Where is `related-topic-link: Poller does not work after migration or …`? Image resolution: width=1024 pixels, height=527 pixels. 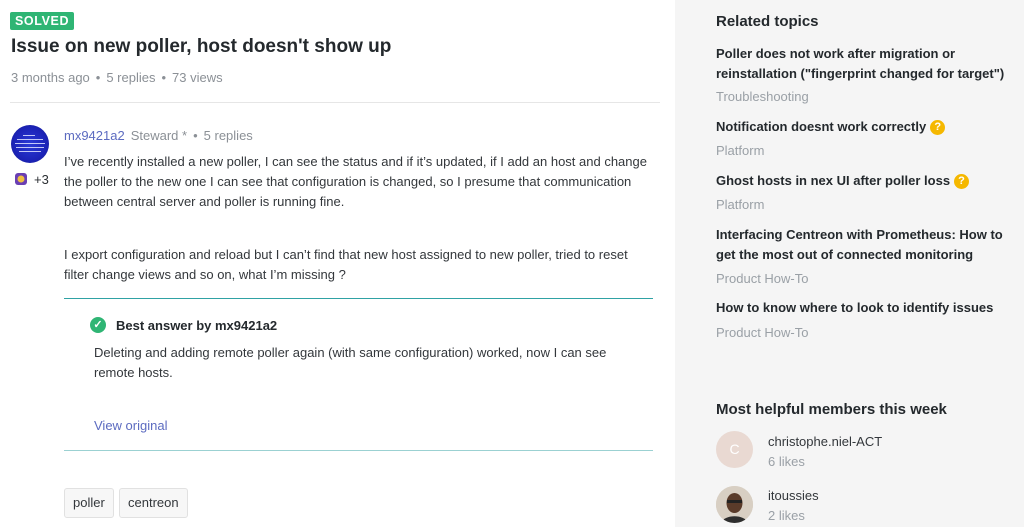
related-topic-link: Poller does not work after migration or … is located at coordinates (866, 64).